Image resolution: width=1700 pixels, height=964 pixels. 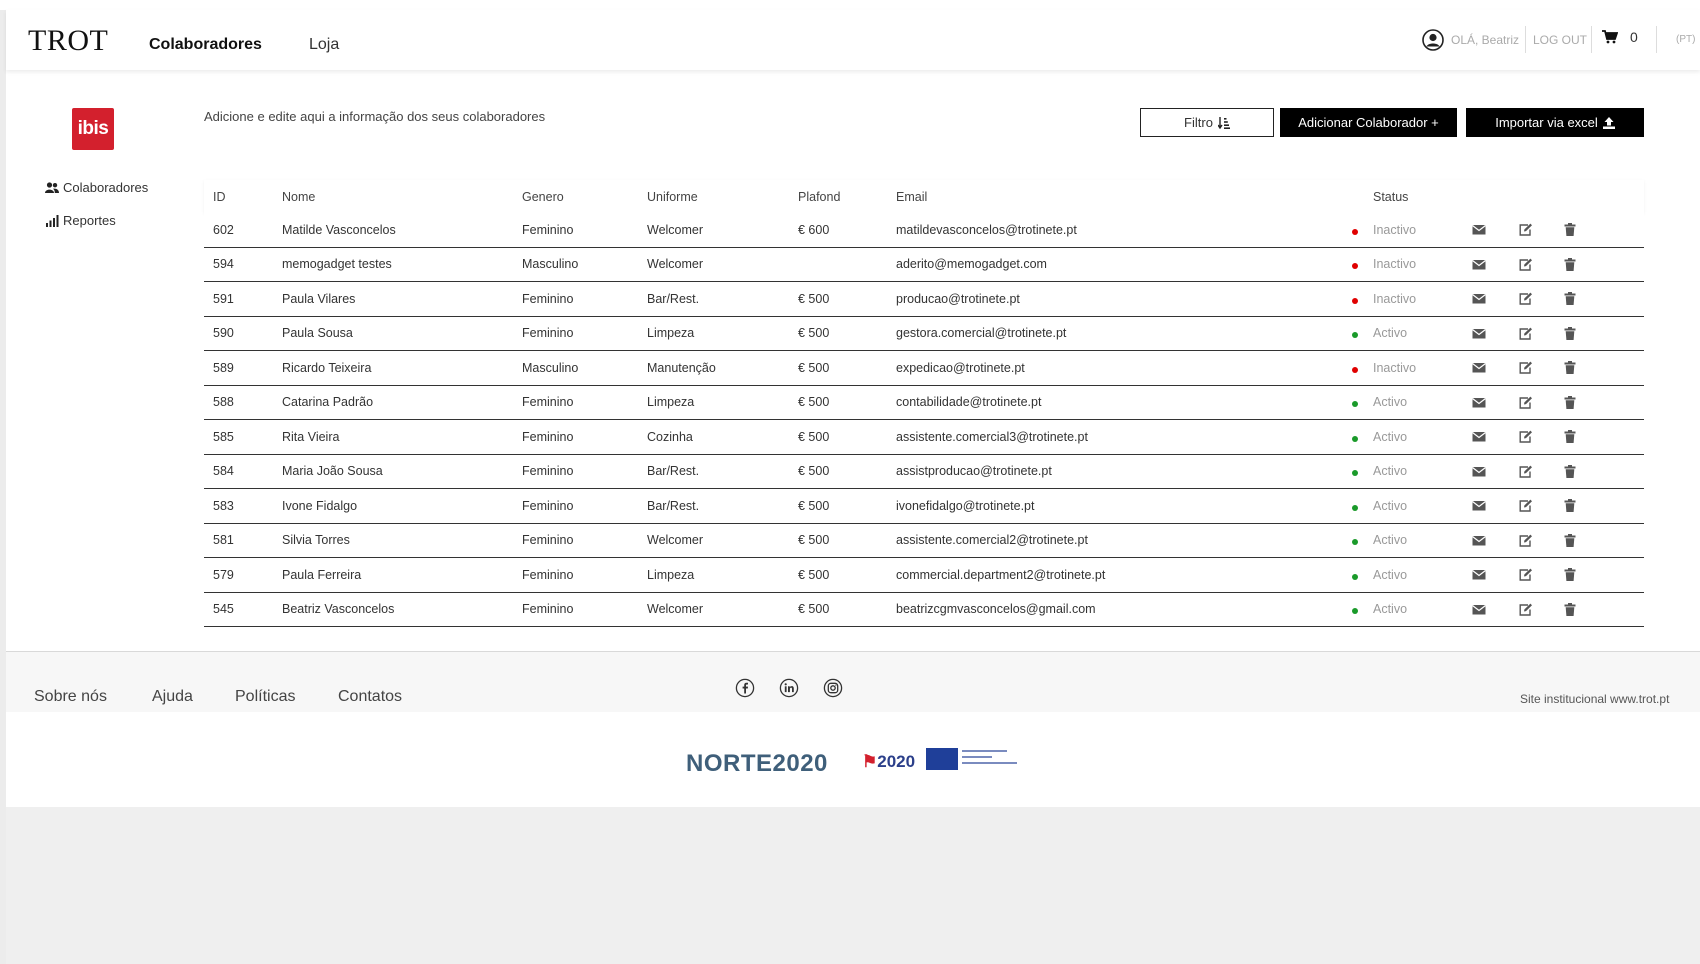 What do you see at coordinates (319, 298) in the screenshot?
I see `cell-nome: Paula Vilares` at bounding box center [319, 298].